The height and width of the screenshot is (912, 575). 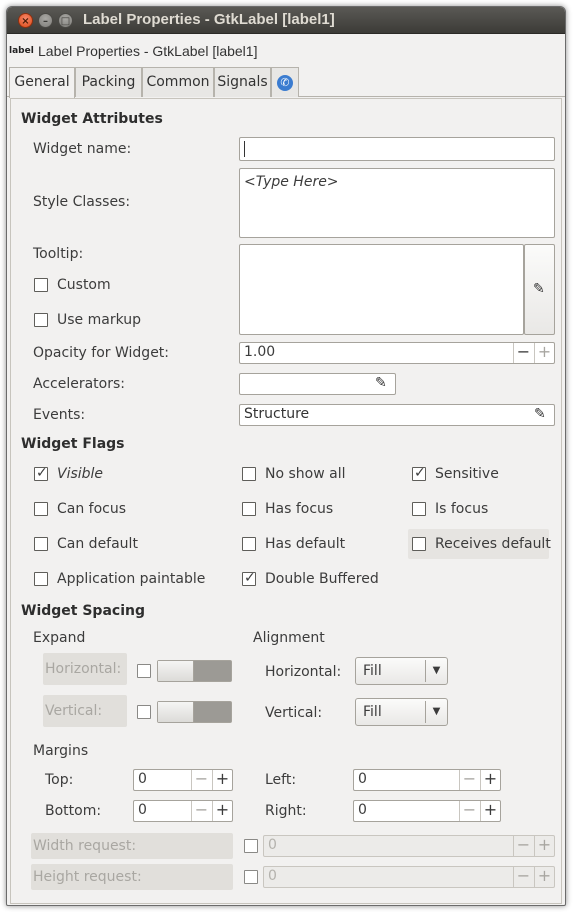 What do you see at coordinates (41, 544) in the screenshot?
I see `can-default-checkbox` at bounding box center [41, 544].